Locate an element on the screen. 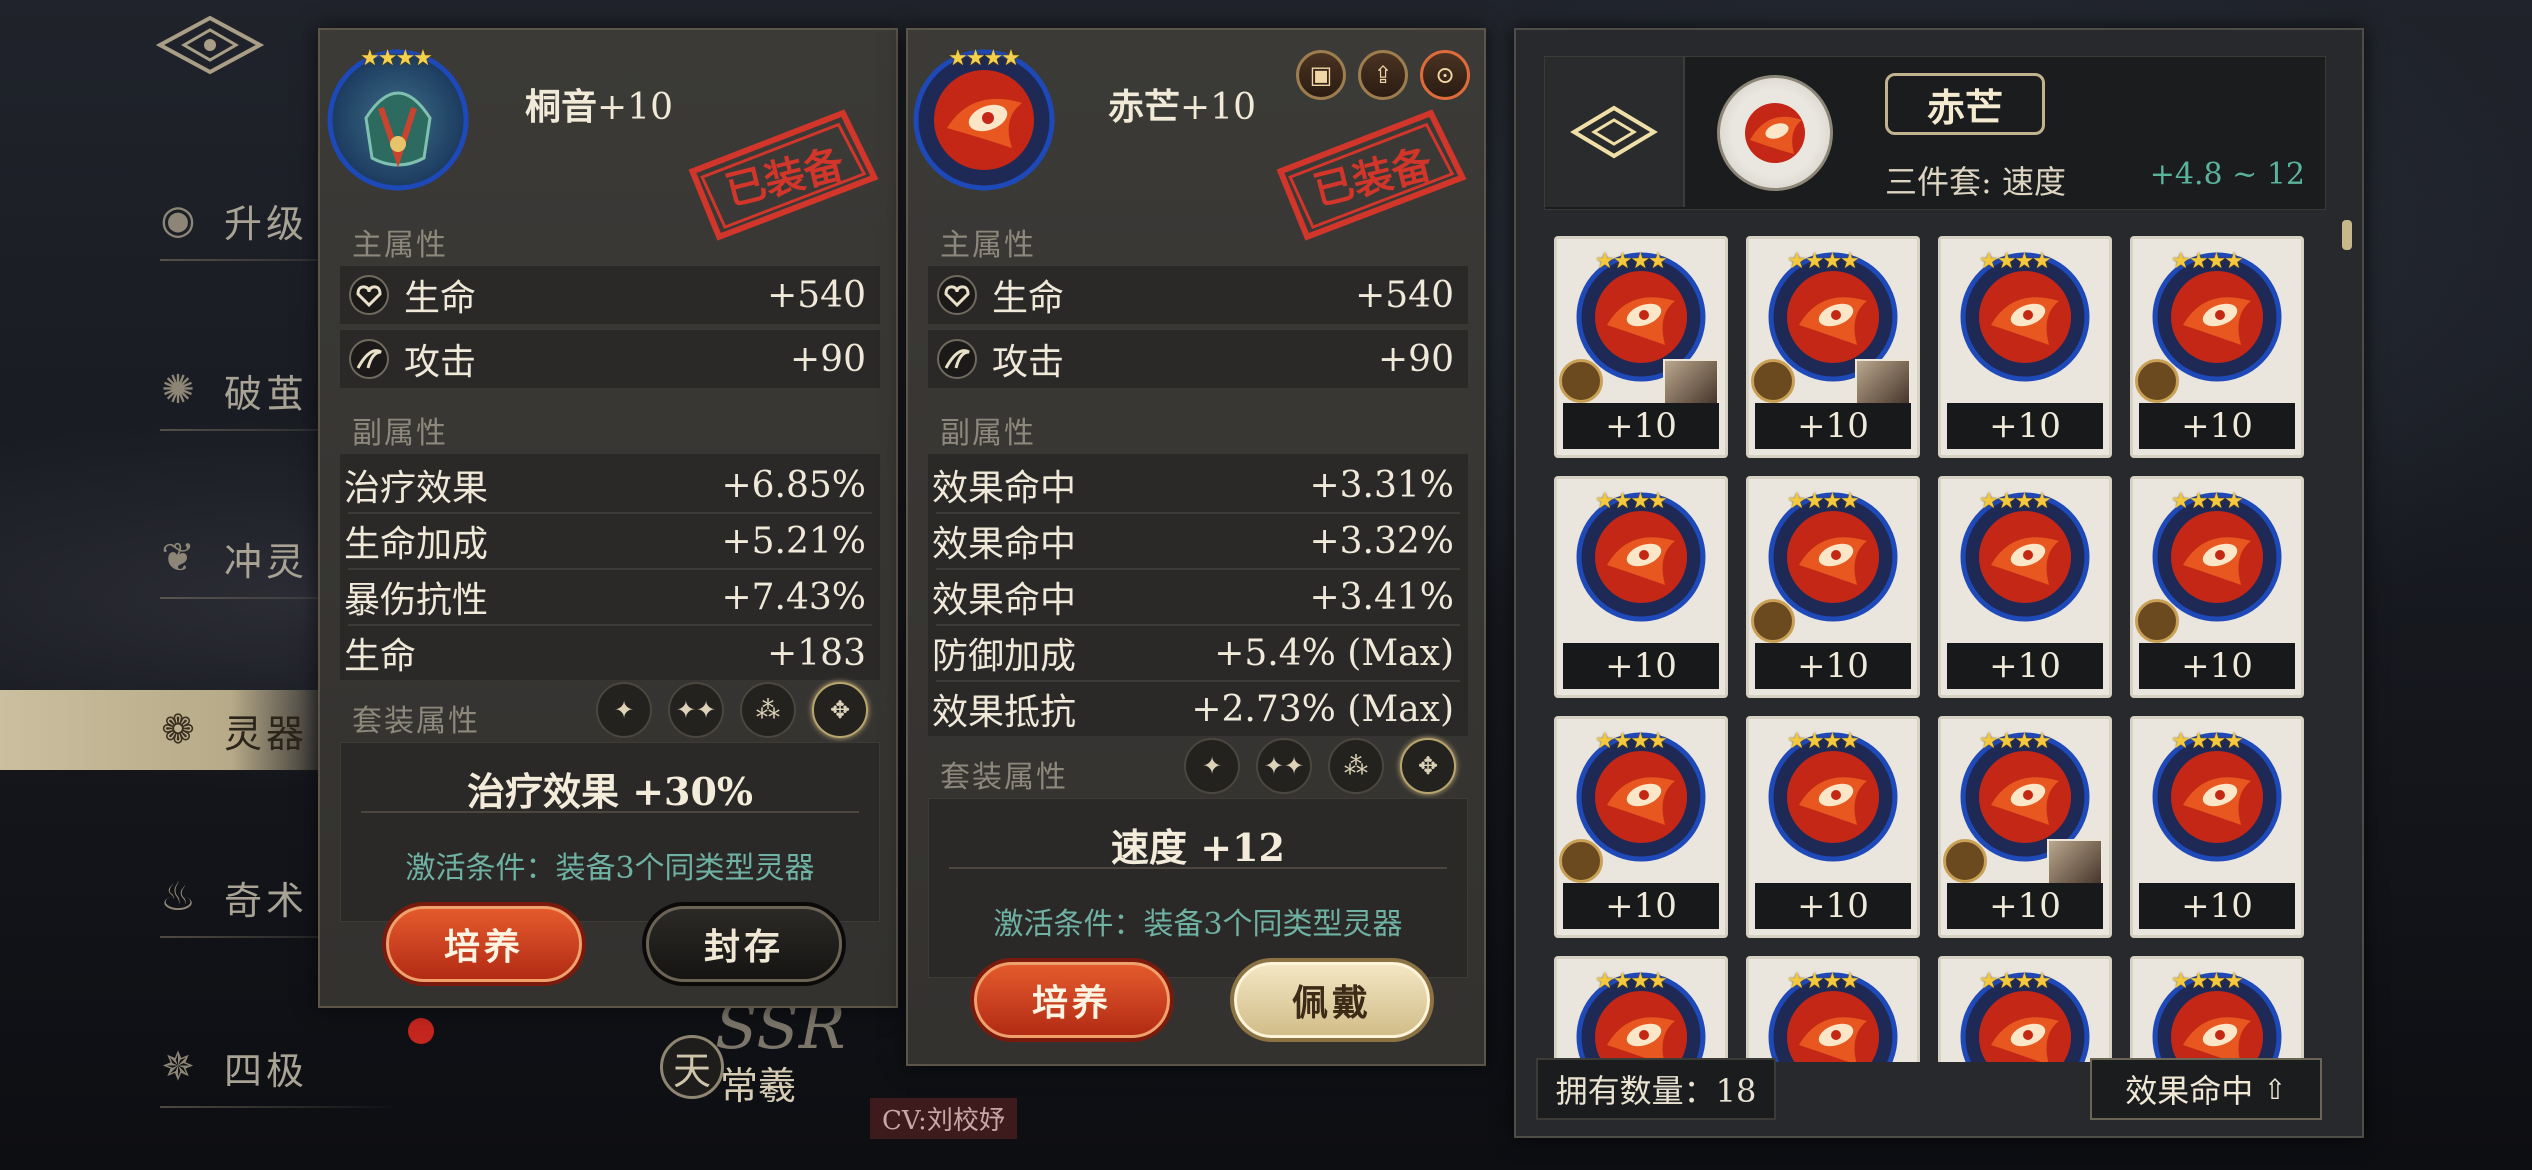  back-emblem-icon is located at coordinates (210, 45).